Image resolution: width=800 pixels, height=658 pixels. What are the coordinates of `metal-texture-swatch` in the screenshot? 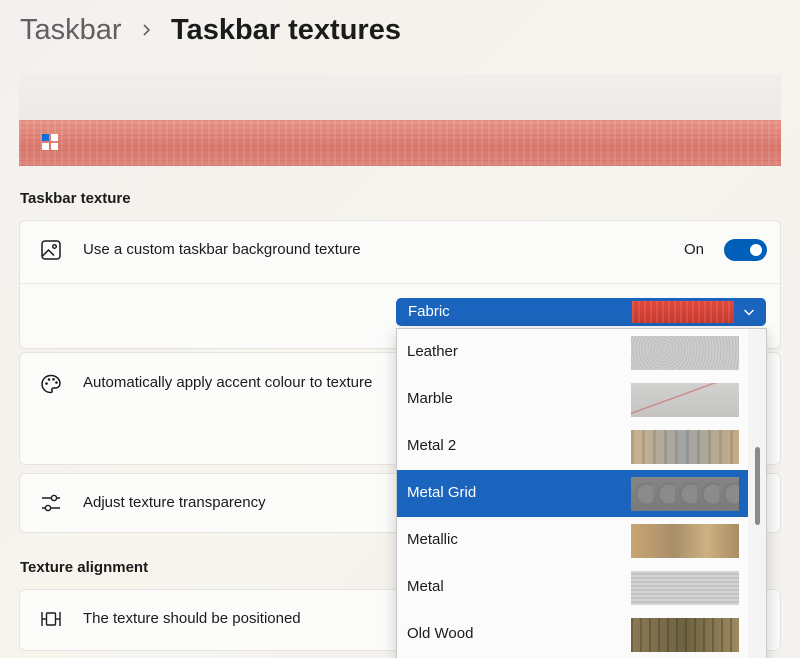 It's located at (685, 588).